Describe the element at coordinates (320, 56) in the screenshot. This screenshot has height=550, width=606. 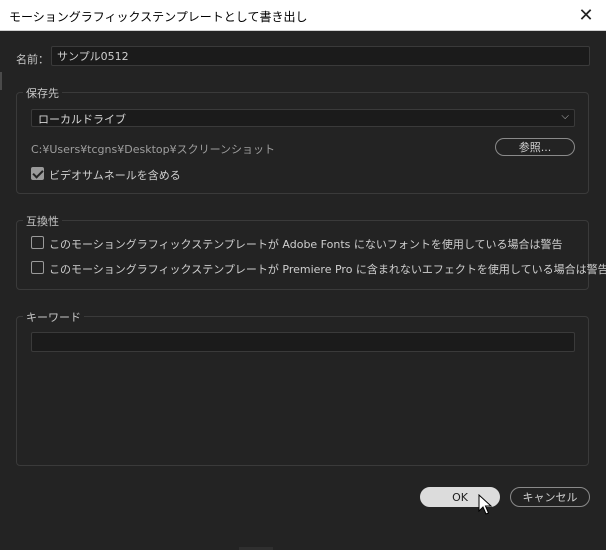
I see `name-input` at that location.